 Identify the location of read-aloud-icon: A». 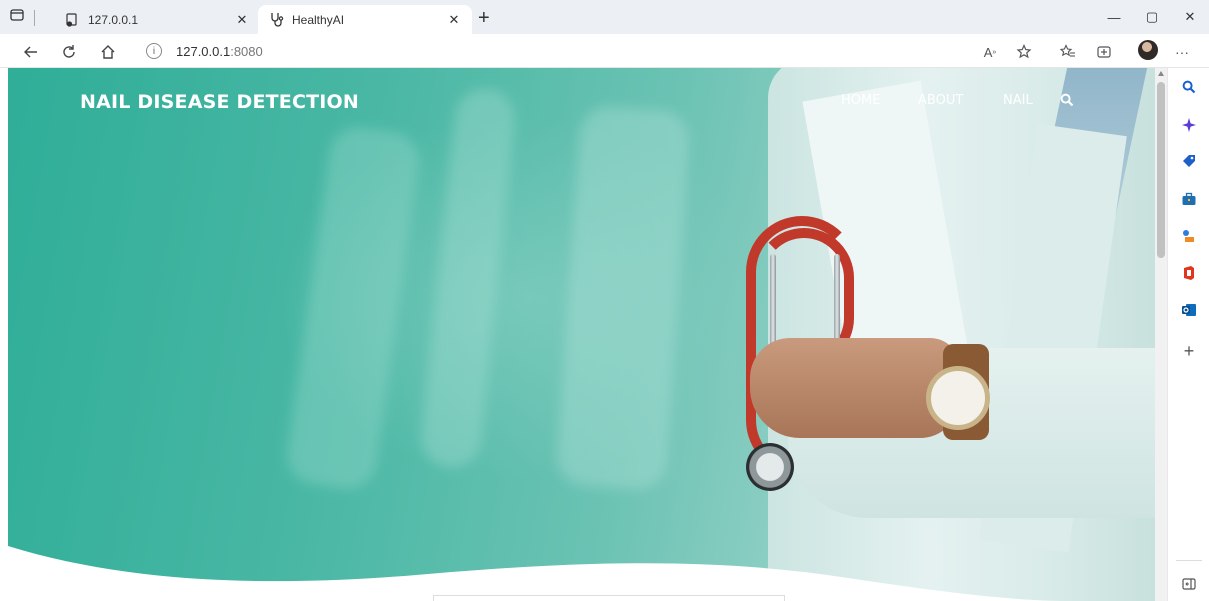
(990, 52).